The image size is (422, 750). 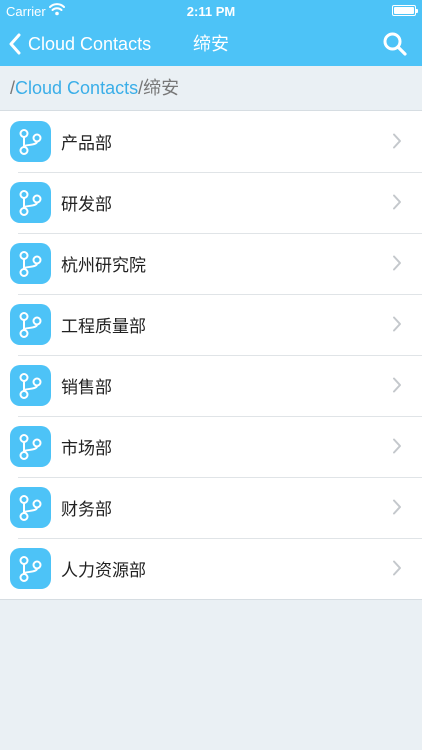 I want to click on breadcrumb-link-cloud-contacts: Cloud Contacts, so click(x=76, y=88).